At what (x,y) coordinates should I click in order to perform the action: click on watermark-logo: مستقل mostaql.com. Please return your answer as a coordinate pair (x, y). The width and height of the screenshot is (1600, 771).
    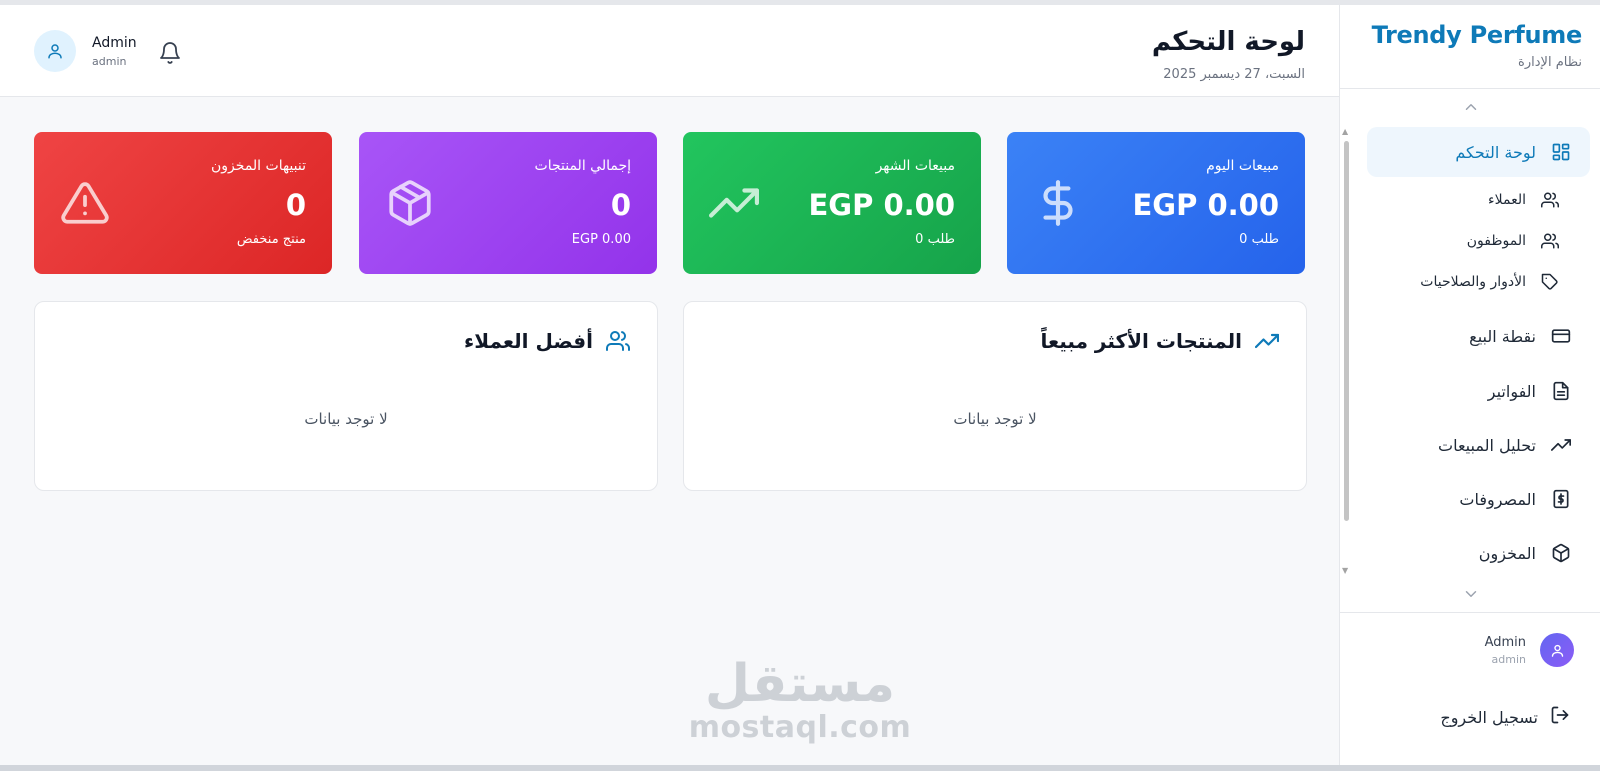
    Looking at the image, I should click on (800, 700).